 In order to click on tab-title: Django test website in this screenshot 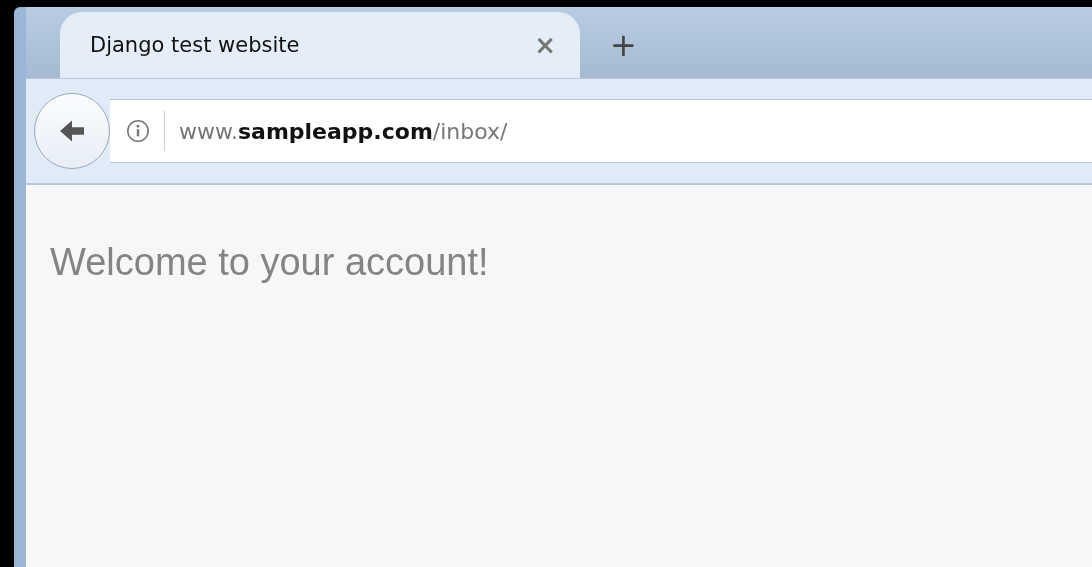, I will do `click(195, 45)`.